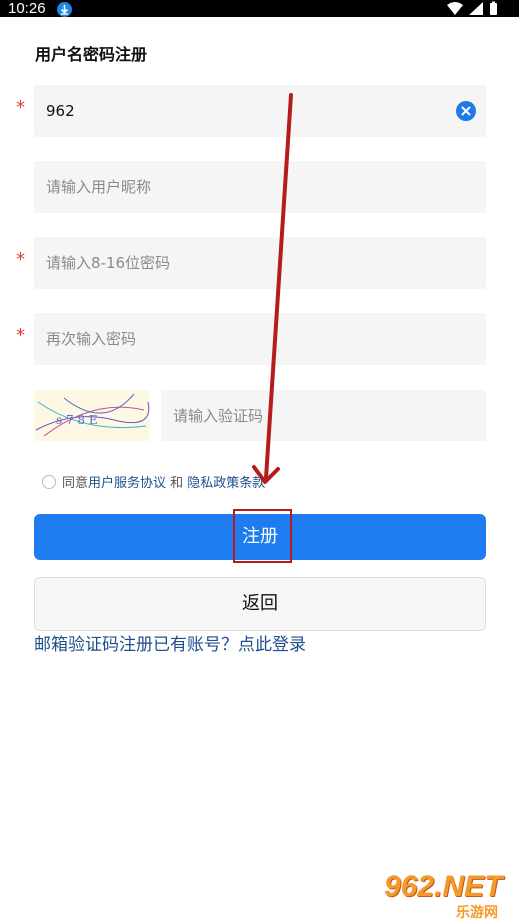 Image resolution: width=519 pixels, height=923 pixels. I want to click on captcha-placeholder: 请输入验证码, so click(218, 416).